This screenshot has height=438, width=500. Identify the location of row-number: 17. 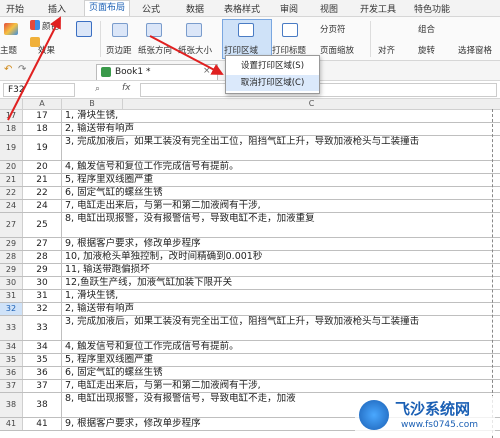
(11, 116).